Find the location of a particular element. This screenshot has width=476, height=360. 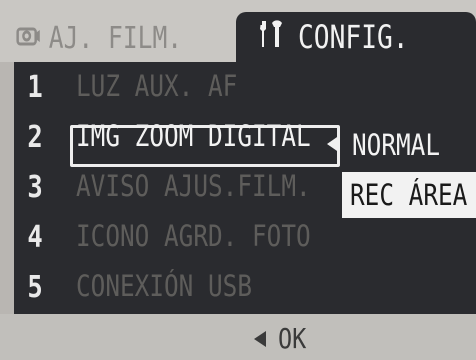

menu-row-label: AVISO AJUS.FILM. is located at coordinates (193, 186).